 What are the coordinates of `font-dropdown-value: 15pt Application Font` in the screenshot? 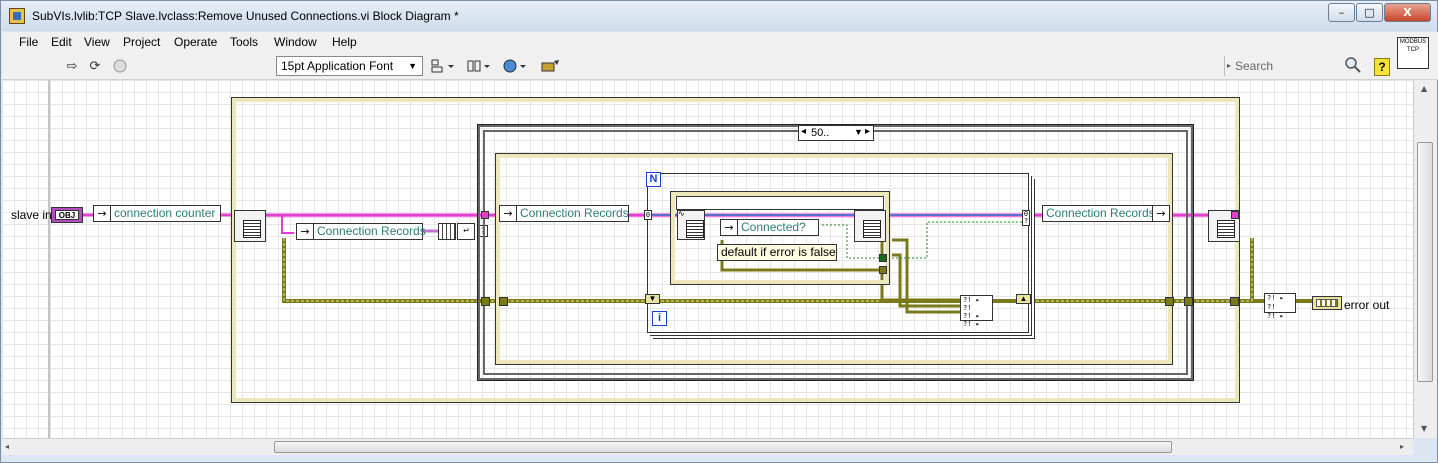 It's located at (337, 66).